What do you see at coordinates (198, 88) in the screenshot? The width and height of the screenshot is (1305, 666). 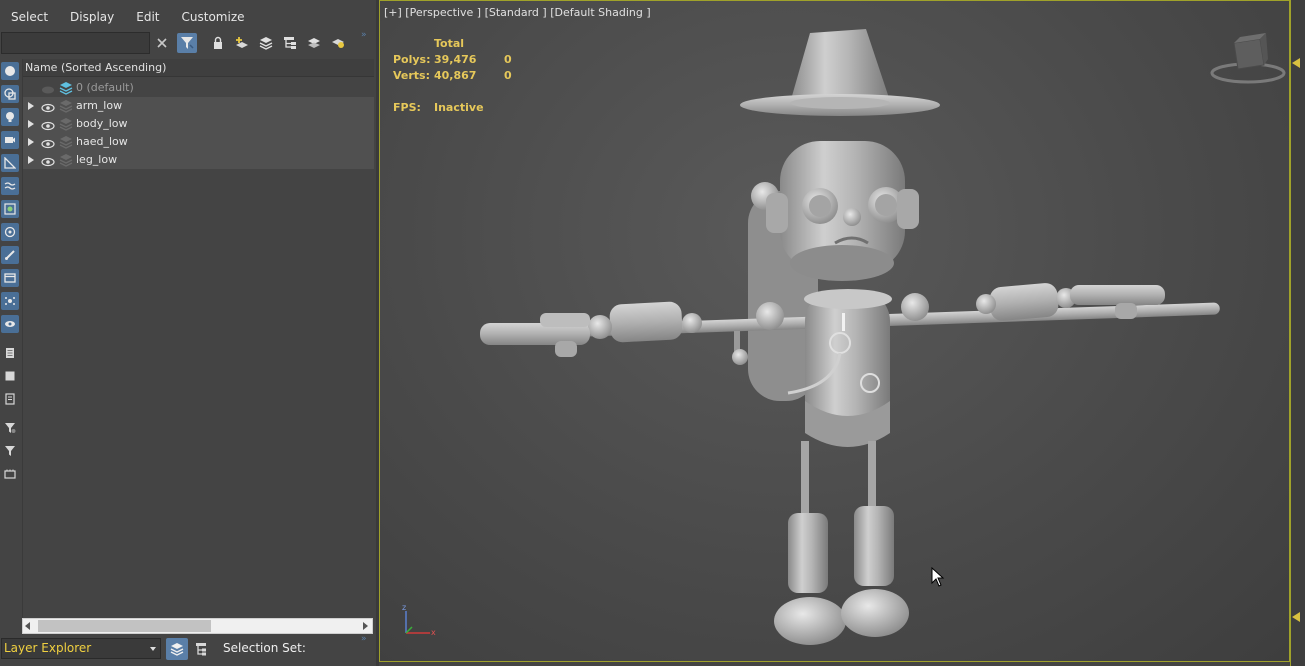 I see `layer-row-default: 0 (default)` at bounding box center [198, 88].